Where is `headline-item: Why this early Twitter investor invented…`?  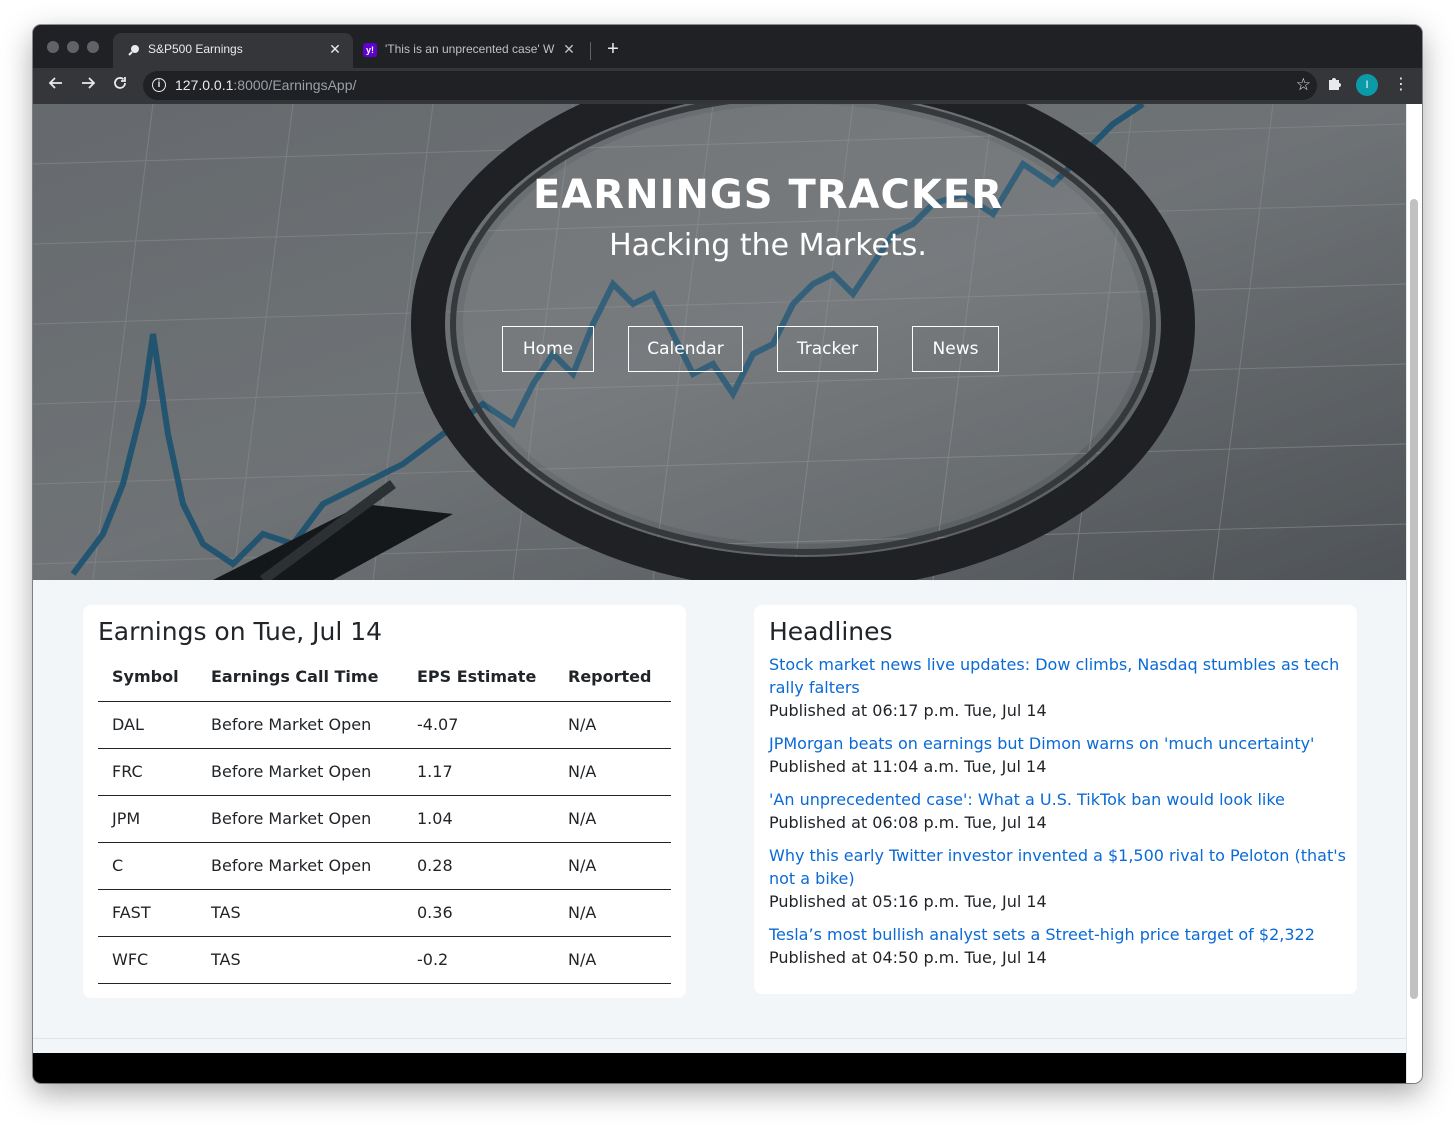
headline-item: Why this early Twitter investor invented… is located at coordinates (1059, 878).